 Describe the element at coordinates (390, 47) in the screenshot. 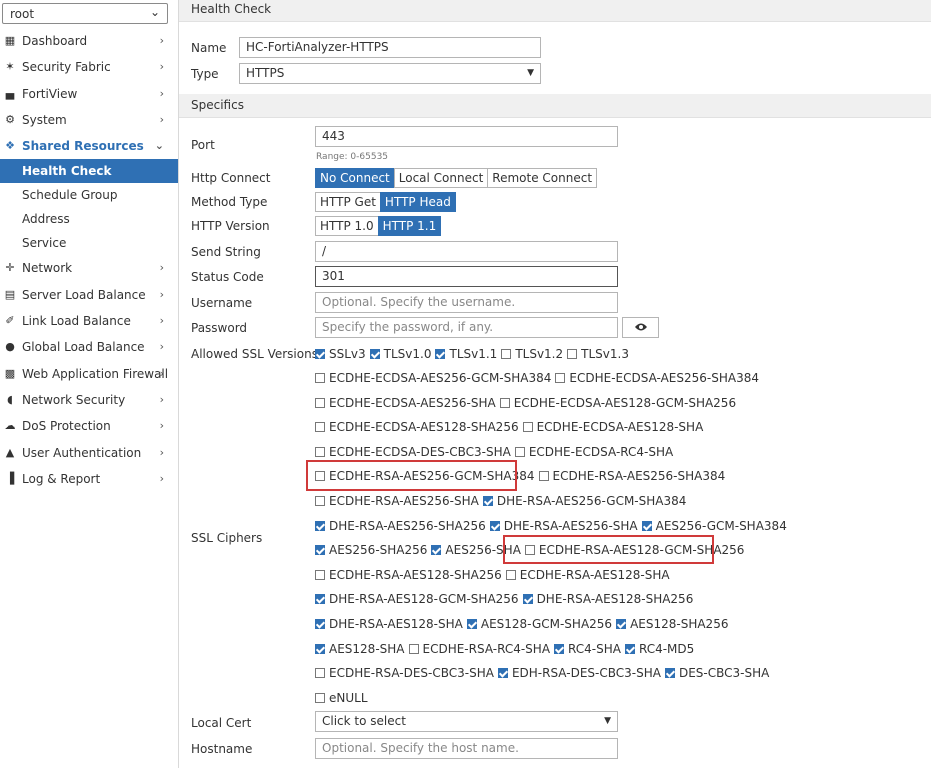

I see `name-input: HC-FortiAnalyzer-HTTPS` at that location.